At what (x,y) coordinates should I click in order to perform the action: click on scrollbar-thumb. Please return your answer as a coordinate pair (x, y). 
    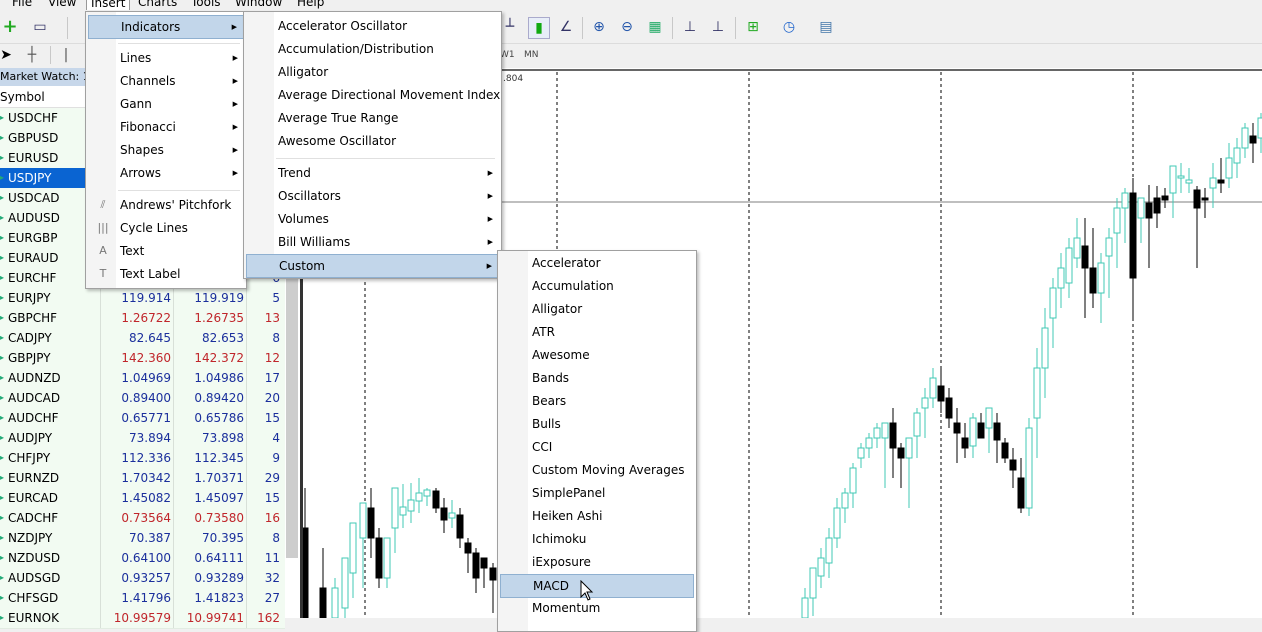
    Looking at the image, I should click on (292, 403).